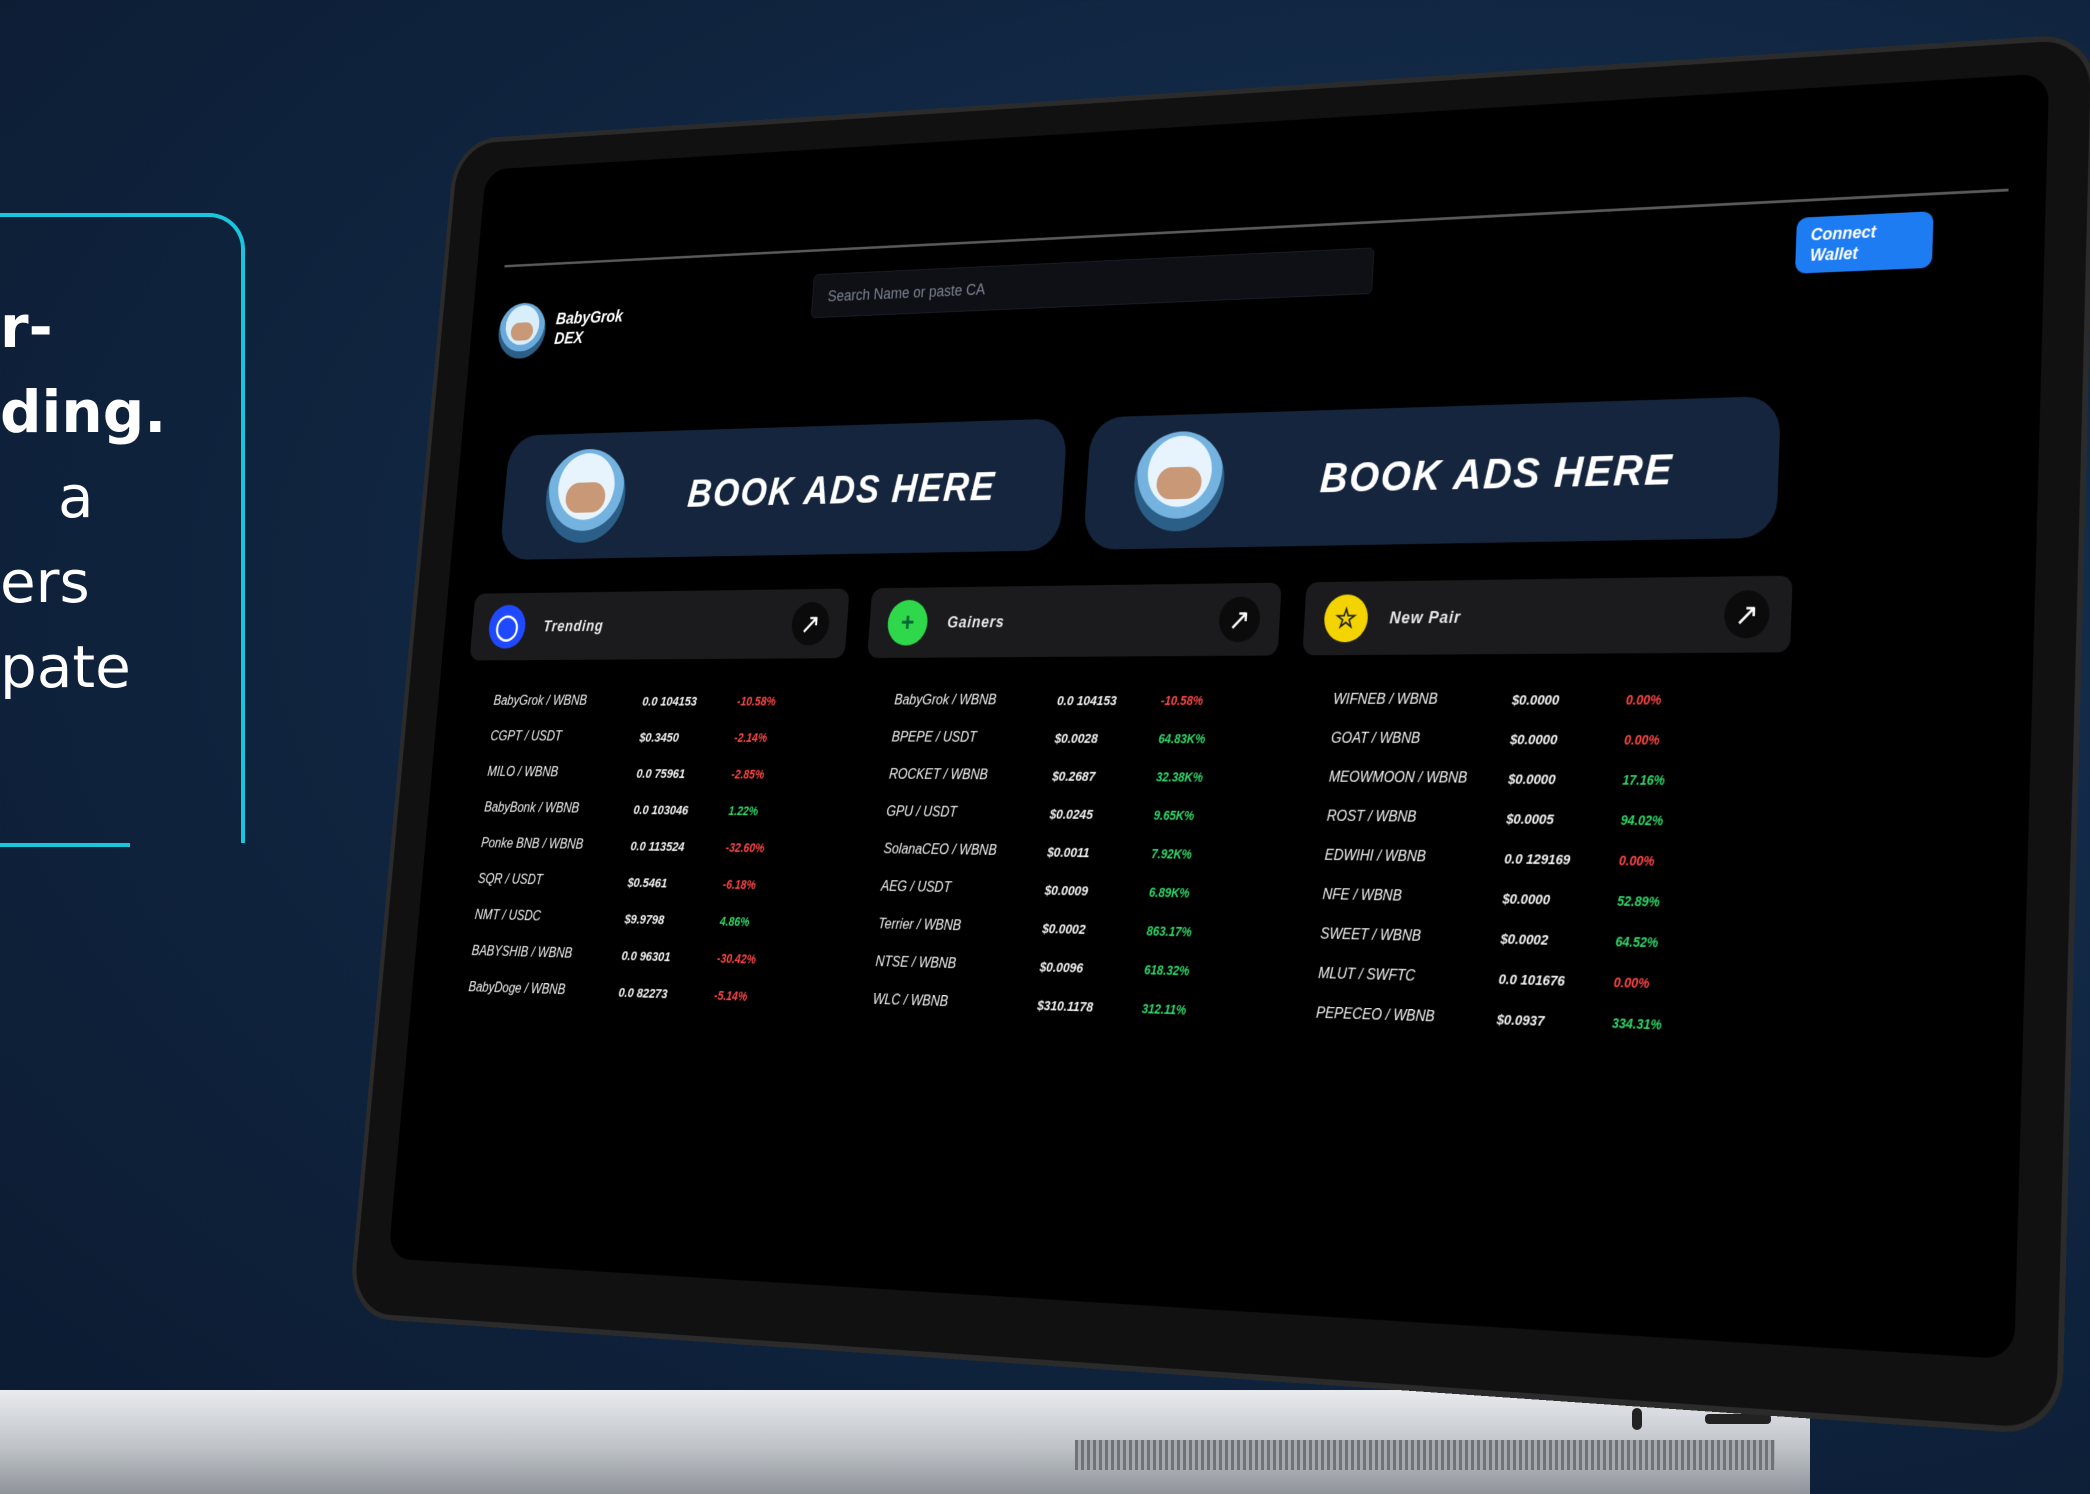 The height and width of the screenshot is (1494, 2090). I want to click on token-price: $0.5461, so click(647, 883).